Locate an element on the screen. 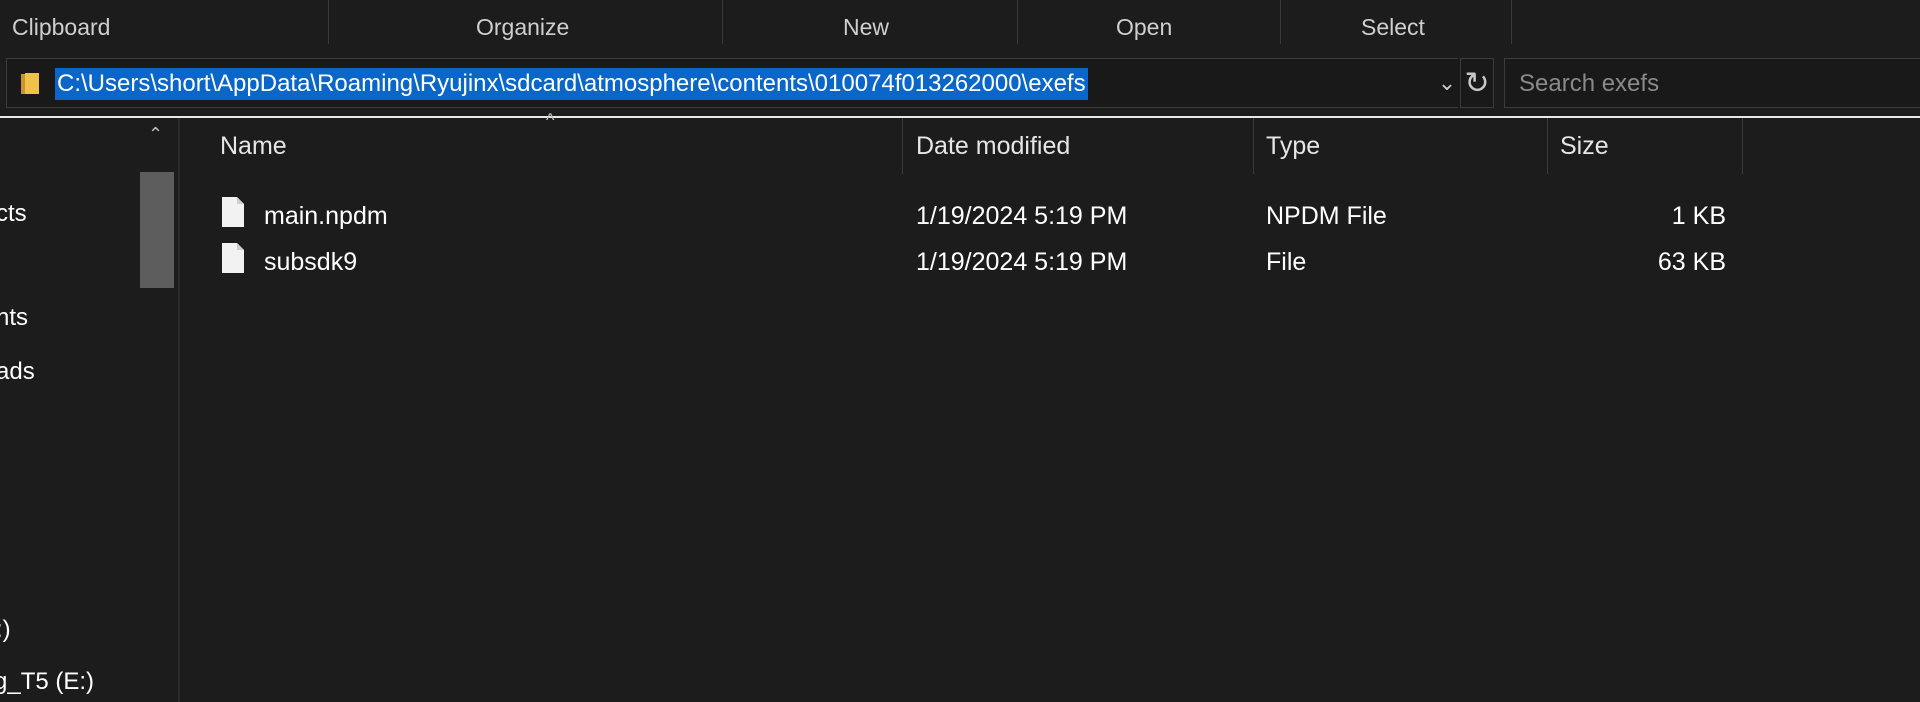 This screenshot has width=1920, height=702. file-type: NPDM File is located at coordinates (1326, 216).